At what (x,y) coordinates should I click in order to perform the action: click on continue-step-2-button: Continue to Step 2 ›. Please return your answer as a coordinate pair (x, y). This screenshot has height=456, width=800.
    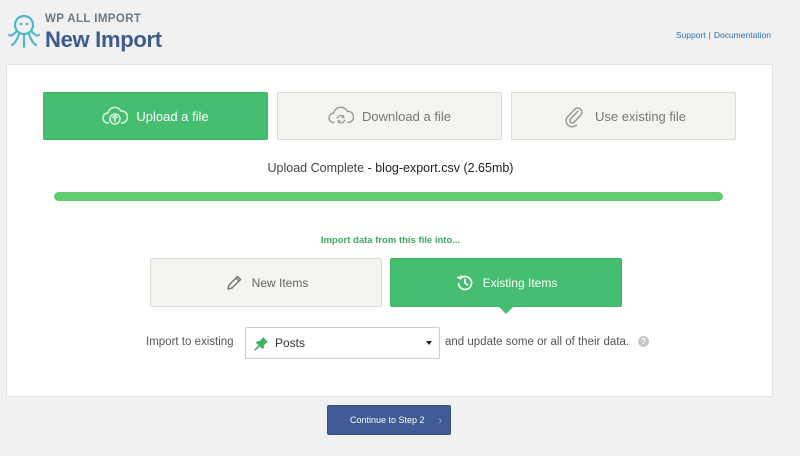
    Looking at the image, I should click on (389, 420).